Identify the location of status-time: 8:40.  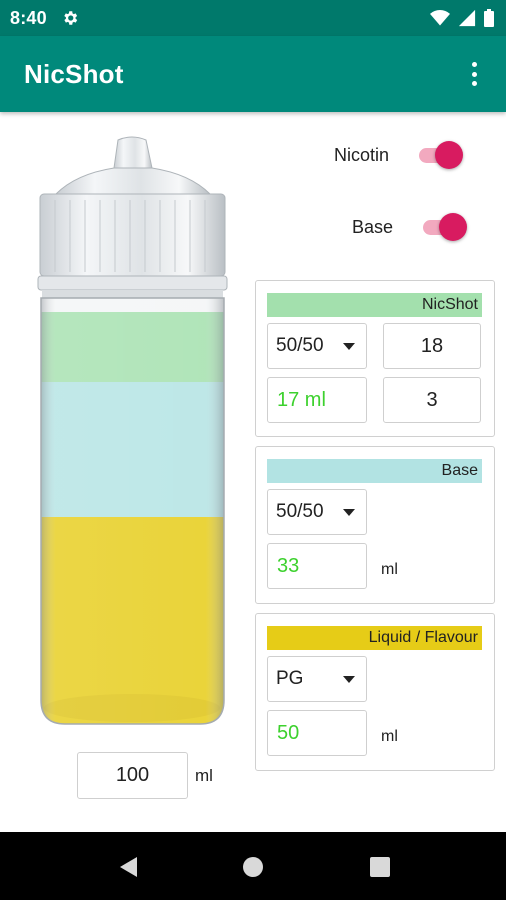
(28, 17).